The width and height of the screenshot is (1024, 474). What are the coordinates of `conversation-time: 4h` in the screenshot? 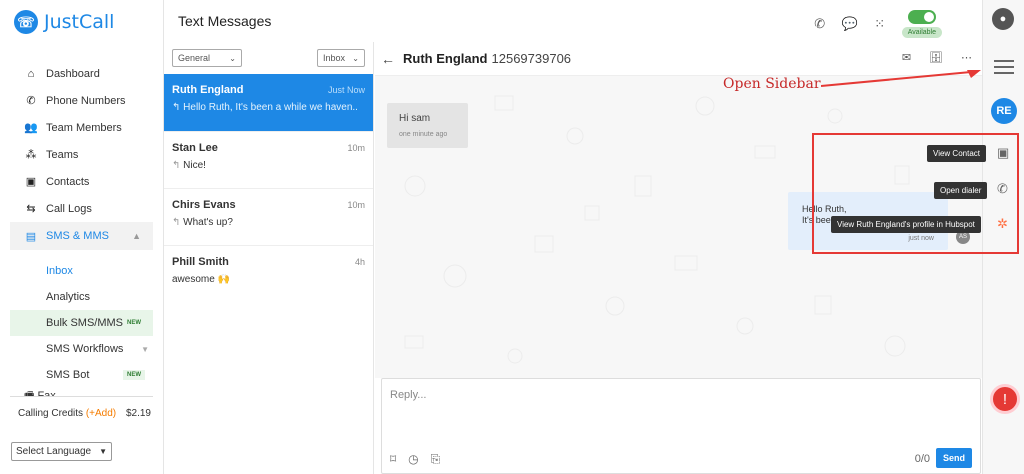 It's located at (359, 262).